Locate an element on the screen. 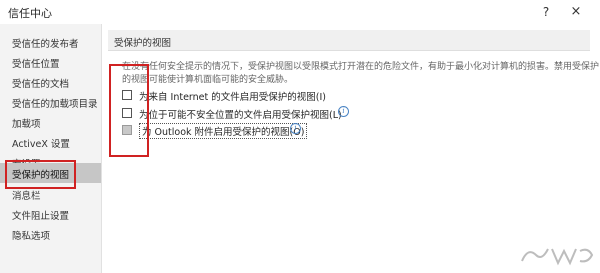 The height and width of the screenshot is (273, 600). sidebar-item-file-block-settings: 文件阻止设置 is located at coordinates (50, 214).